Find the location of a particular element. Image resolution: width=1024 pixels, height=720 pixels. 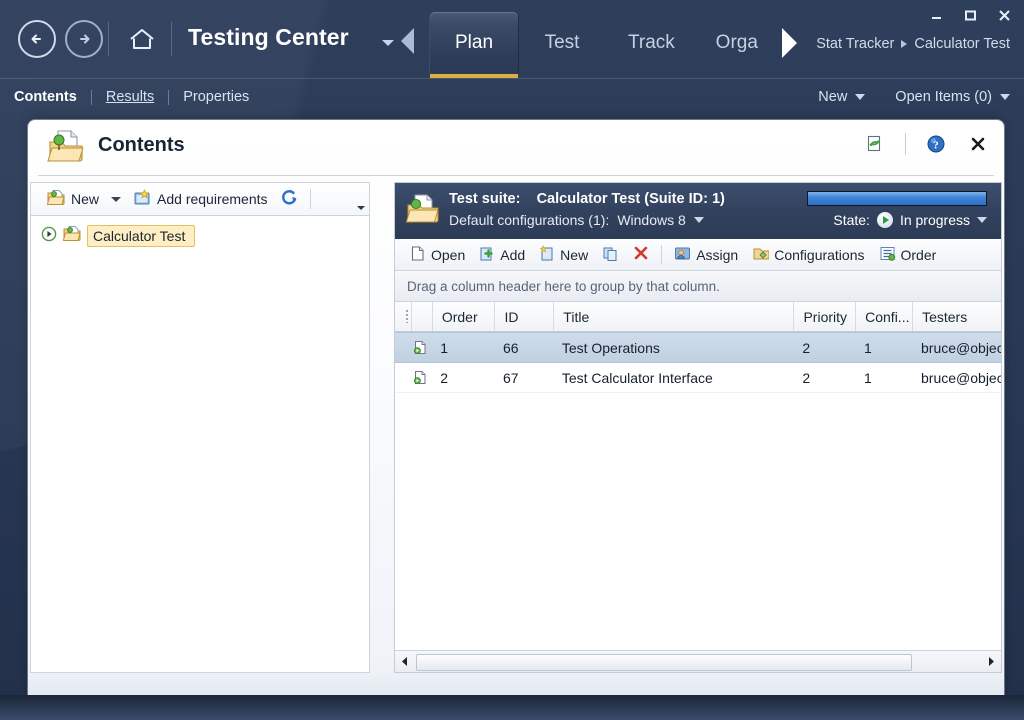

scrollbar-track is located at coordinates (698, 661).